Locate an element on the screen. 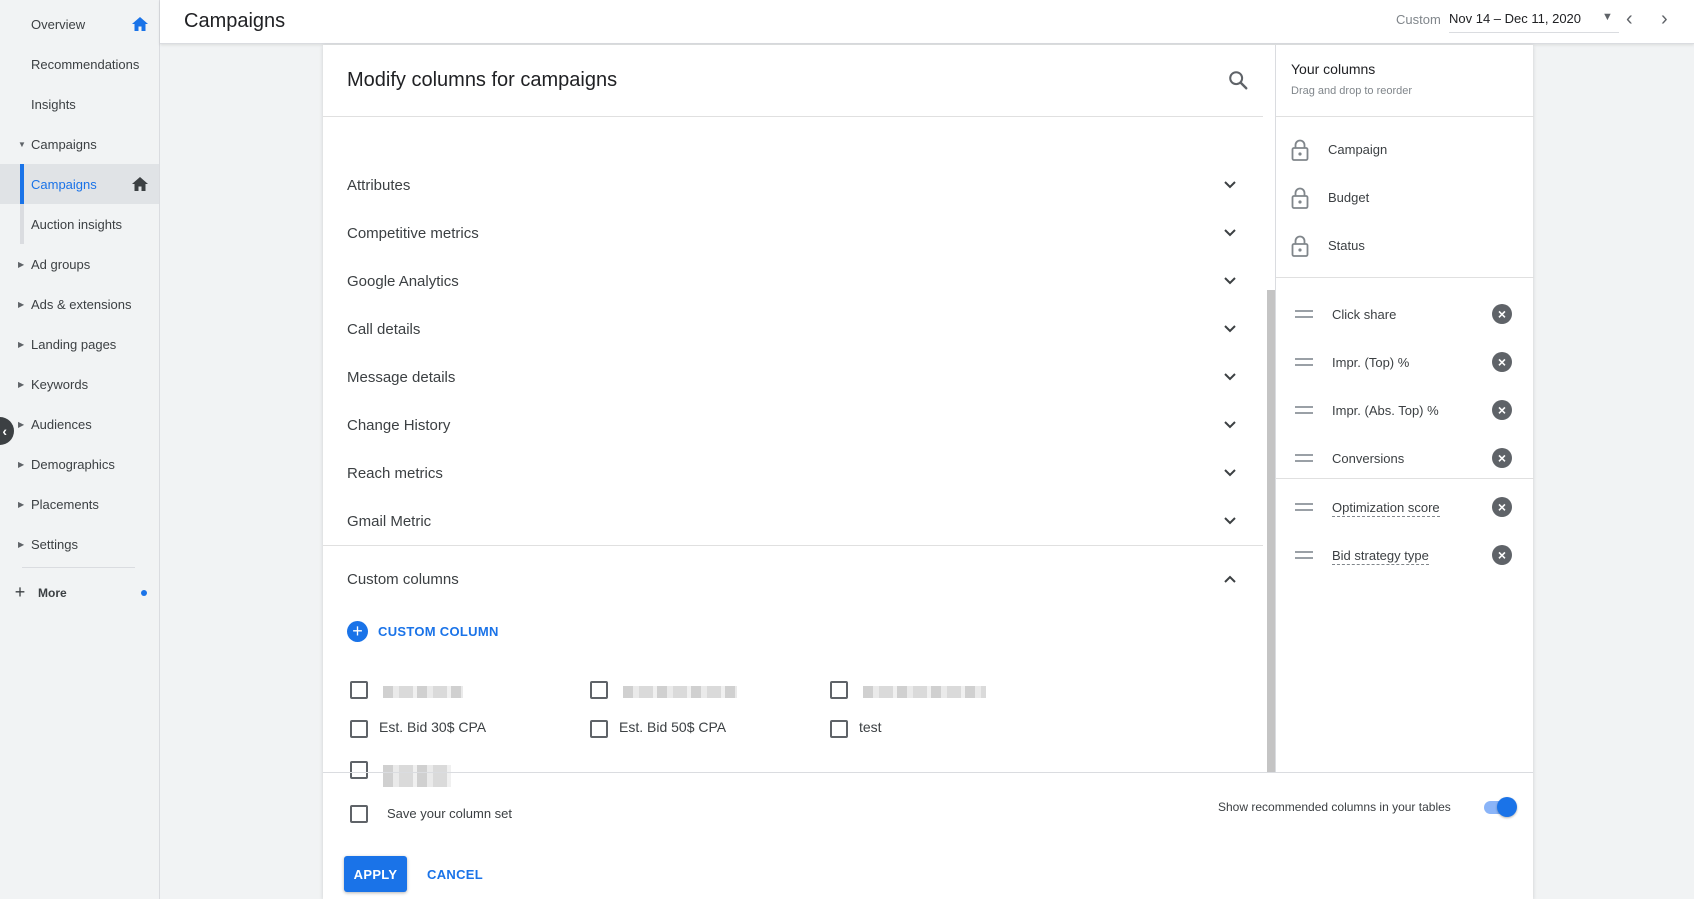 Image resolution: width=1694 pixels, height=899 pixels. custom-column-label: Est. Bid 30$ CPA is located at coordinates (433, 727).